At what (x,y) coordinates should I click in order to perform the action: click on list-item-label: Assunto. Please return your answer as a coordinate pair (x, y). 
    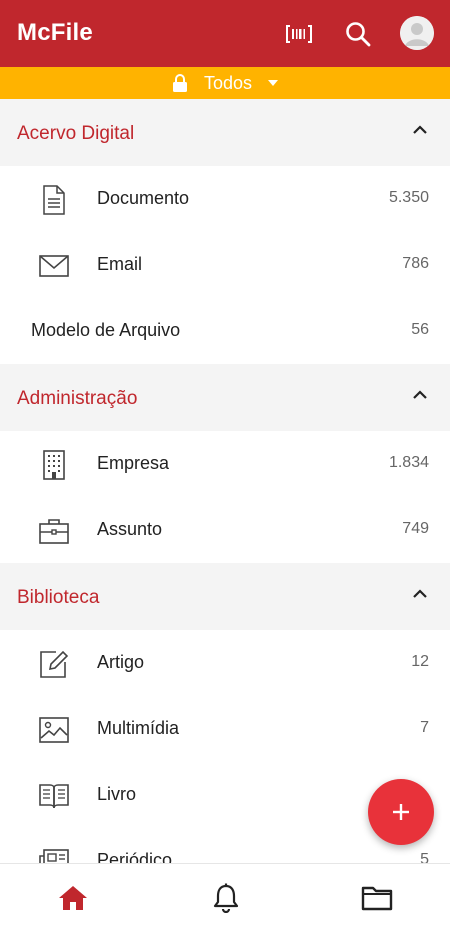
    Looking at the image, I should click on (130, 529).